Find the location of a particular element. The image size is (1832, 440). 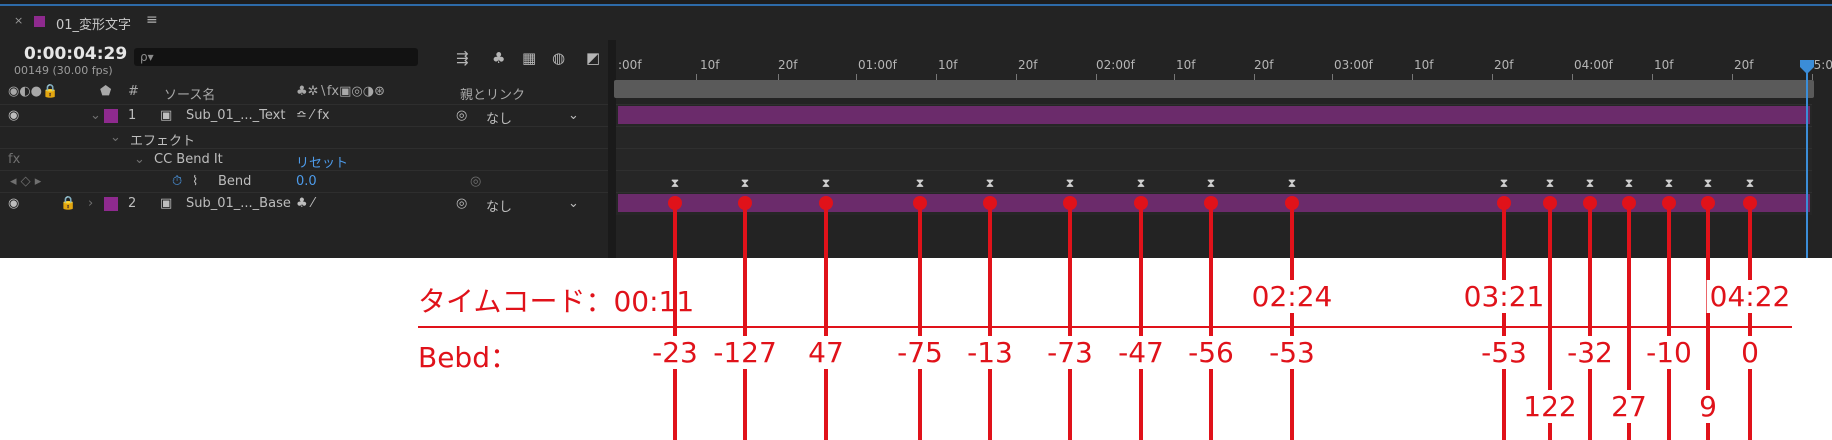

track-effects is located at coordinates (1214, 137).